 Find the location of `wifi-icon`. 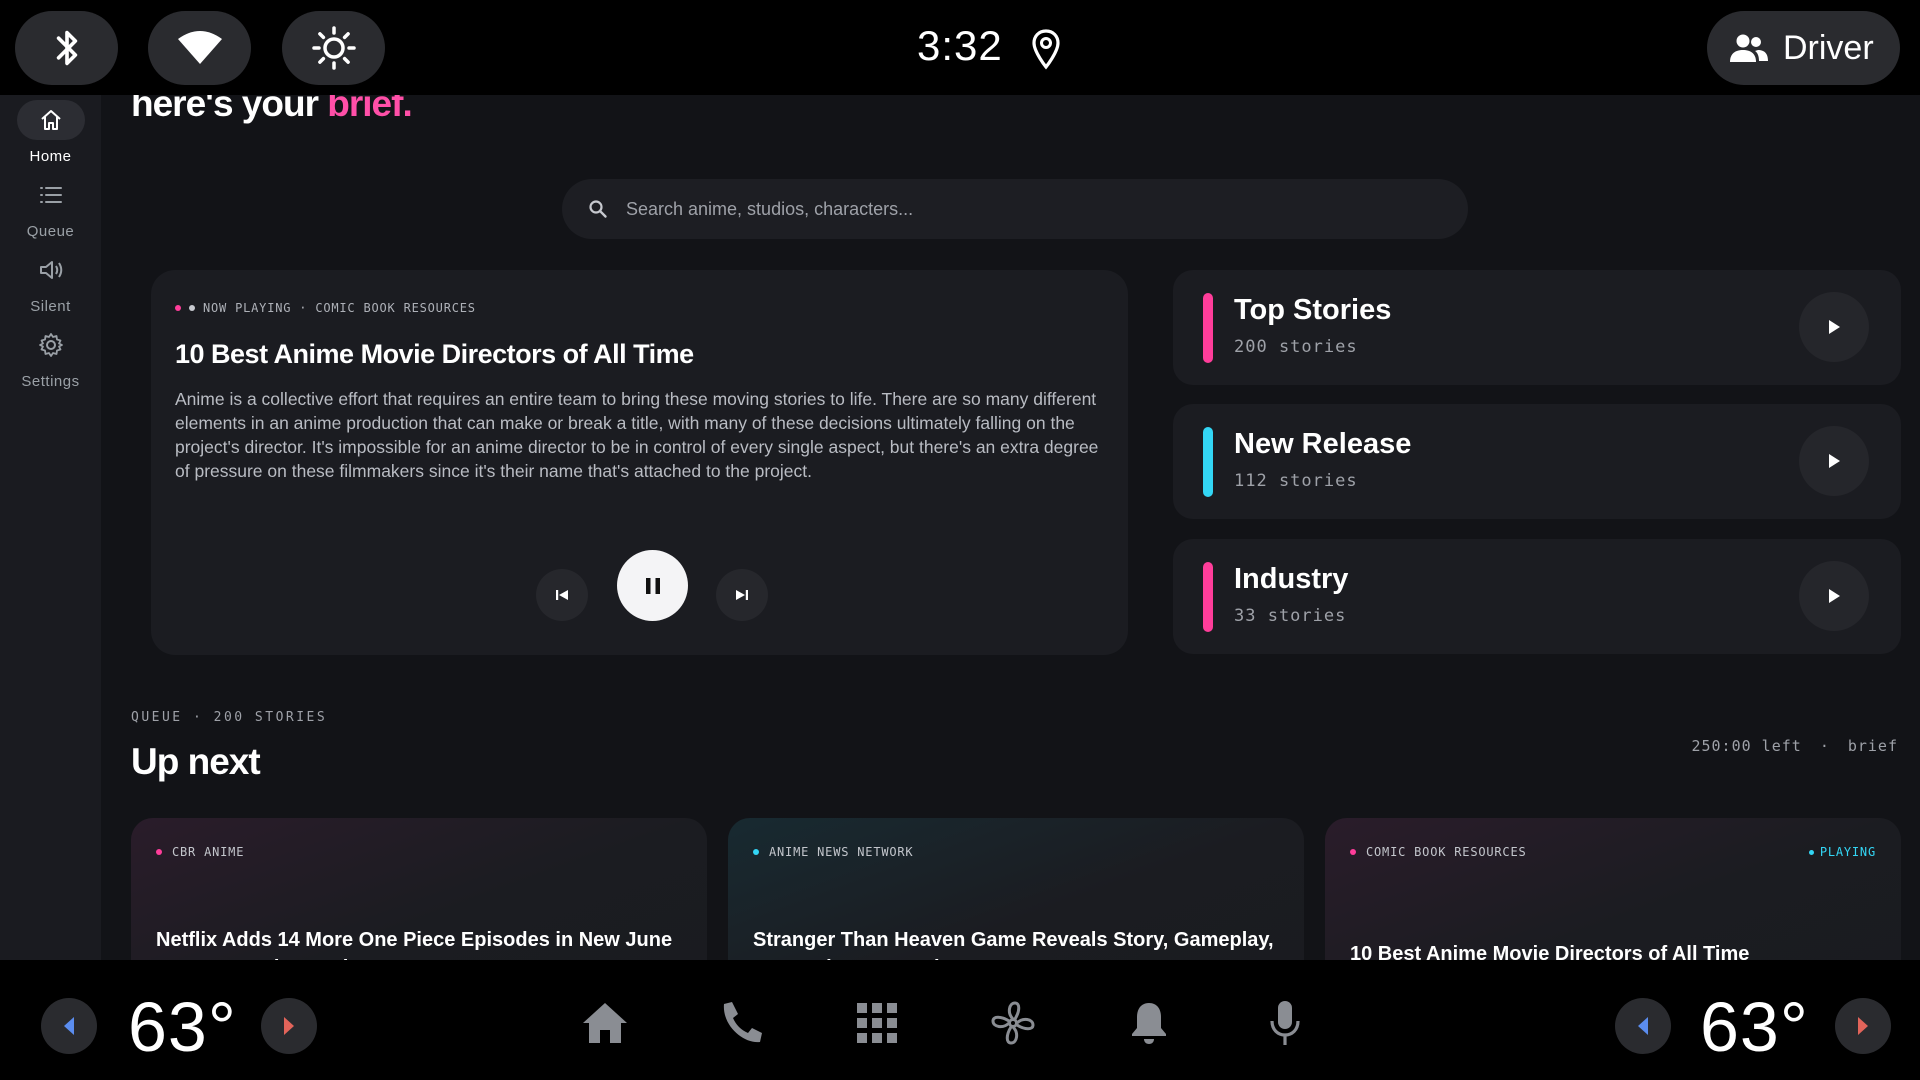

wifi-icon is located at coordinates (199, 47).